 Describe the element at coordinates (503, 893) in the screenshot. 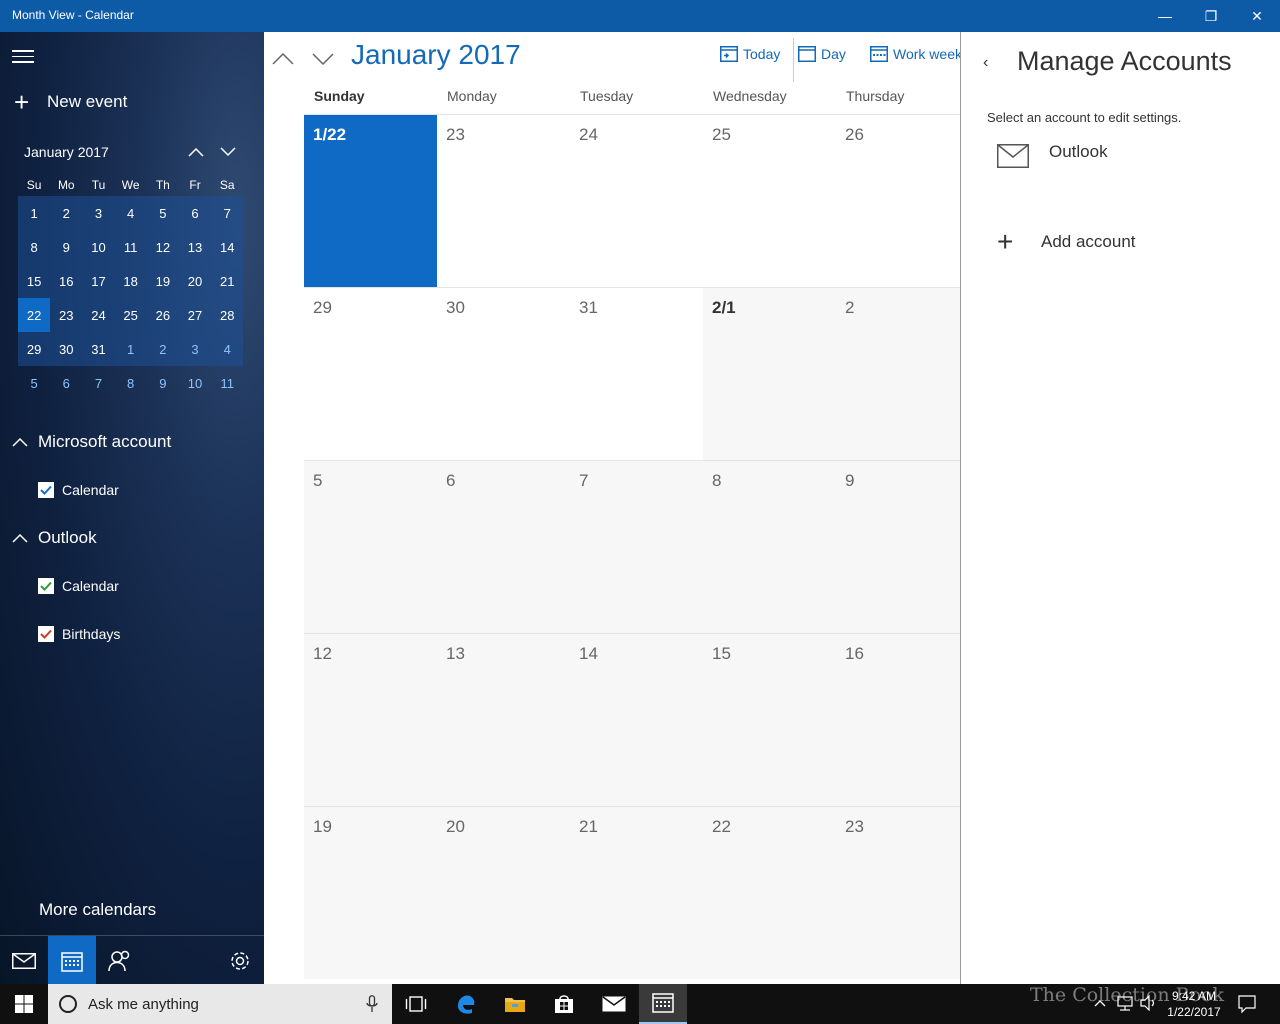

I see `day-cell: 20` at that location.